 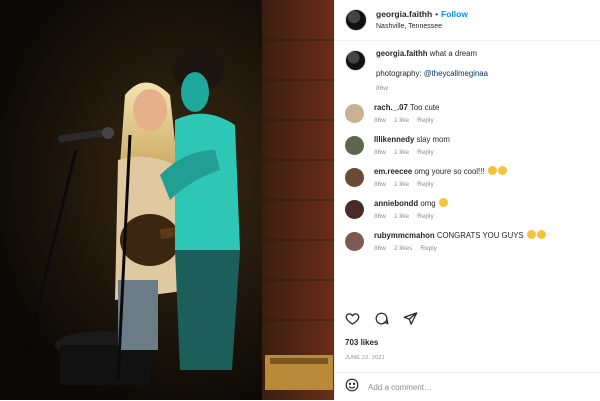 I want to click on comment-body: anniebondd omg 86w 1 like Reply, so click(x=411, y=209).